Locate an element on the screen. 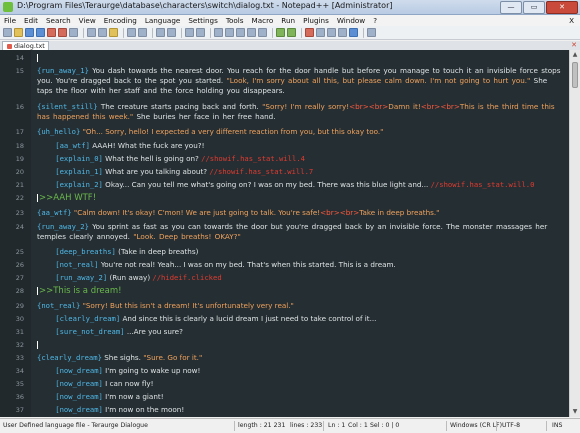 The image size is (580, 433). line-text: [deep_breaths] (Take in deep breaths) is located at coordinates (299, 252).